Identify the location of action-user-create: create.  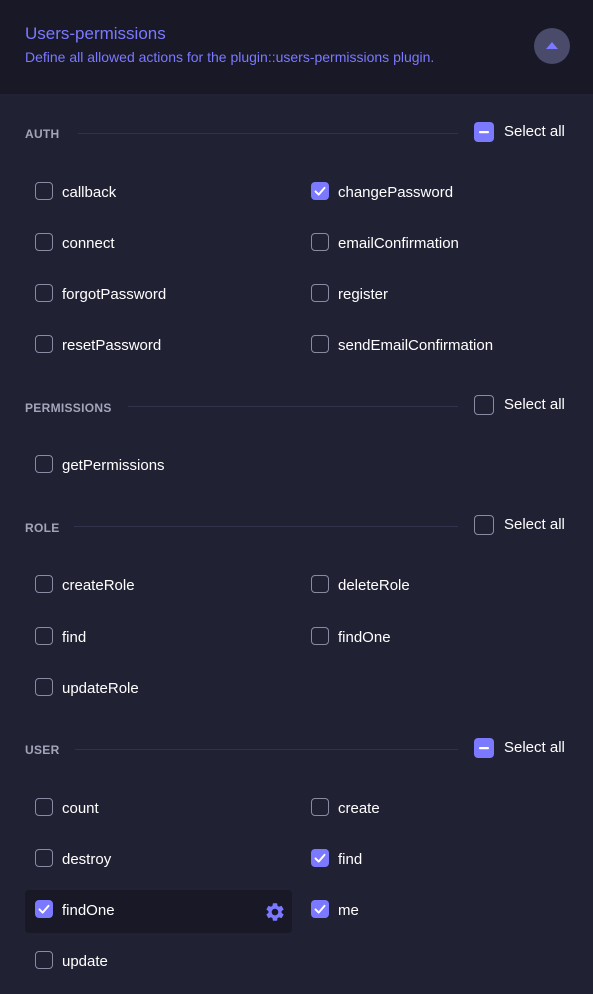
(431, 809).